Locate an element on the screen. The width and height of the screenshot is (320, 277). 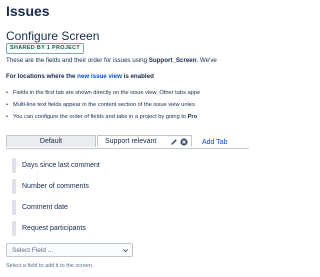
chevron-down-icon is located at coordinates (125, 251).